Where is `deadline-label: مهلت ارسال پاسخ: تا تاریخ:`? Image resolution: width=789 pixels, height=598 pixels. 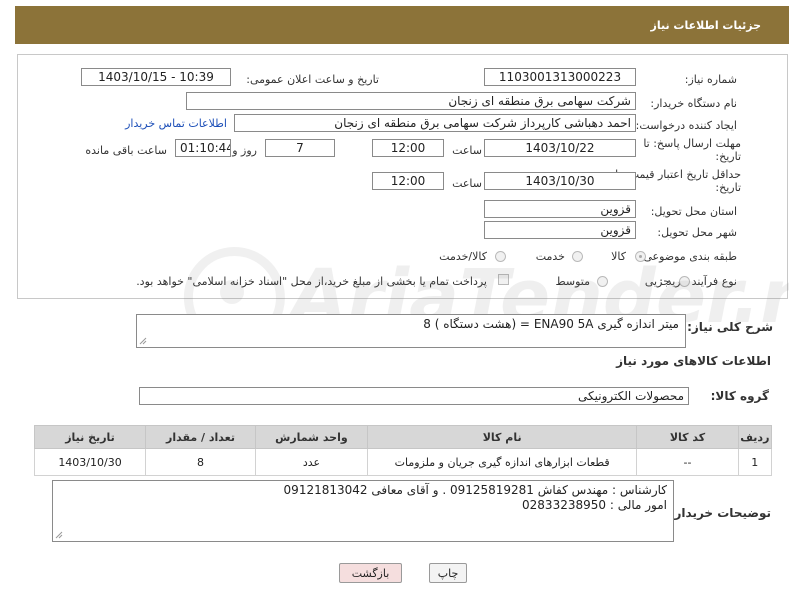 deadline-label: مهلت ارسال پاسخ: تا تاریخ: is located at coordinates (692, 150).